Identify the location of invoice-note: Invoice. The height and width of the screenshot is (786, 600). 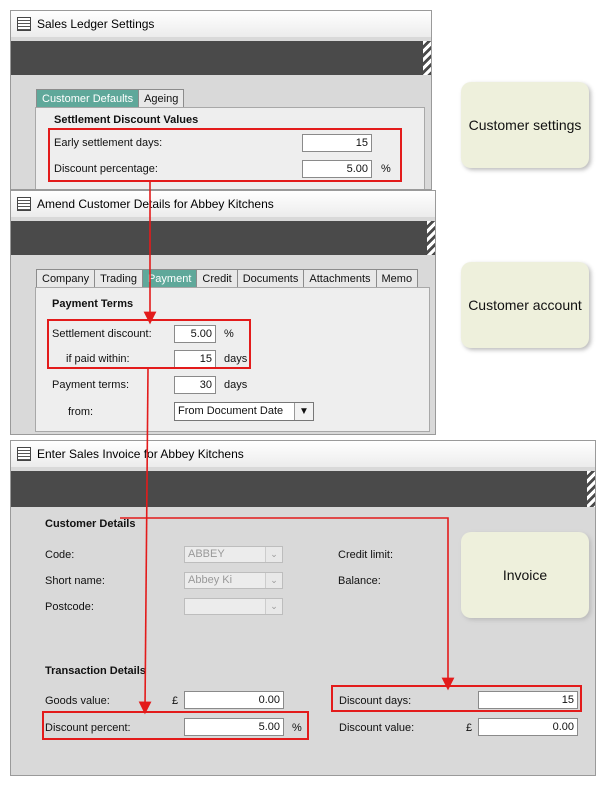
(525, 575).